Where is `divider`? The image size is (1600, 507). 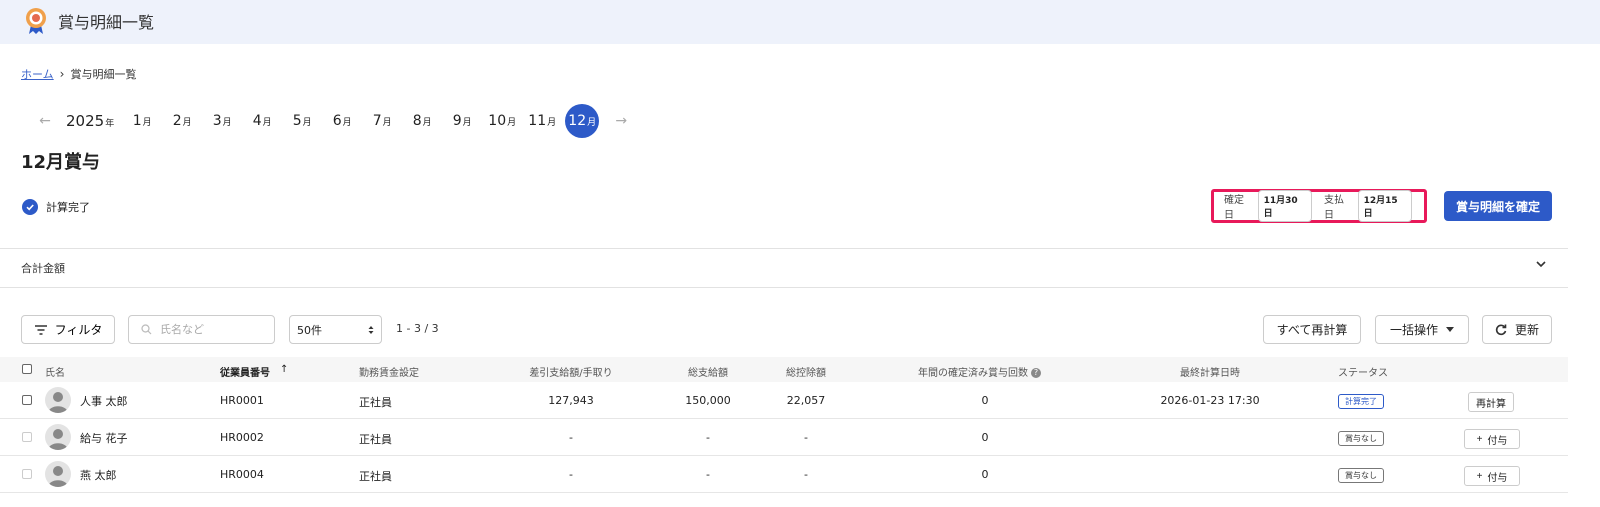 divider is located at coordinates (784, 248).